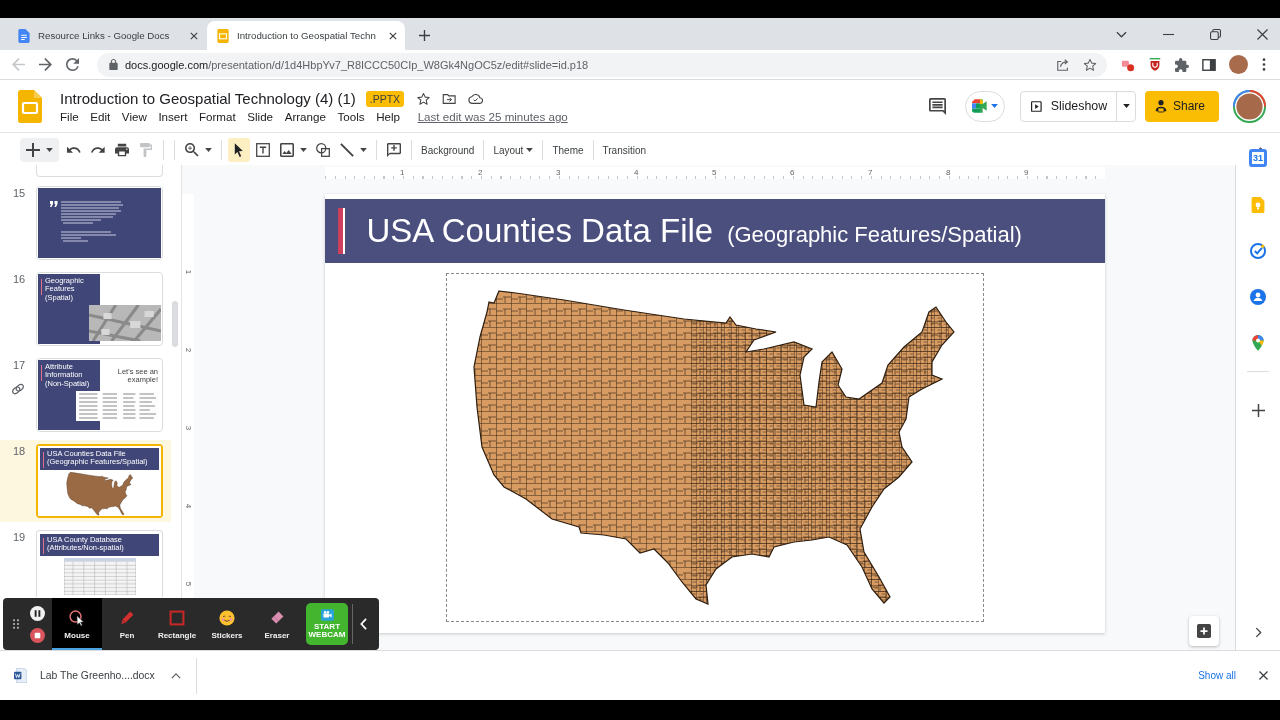  What do you see at coordinates (1121, 34) in the screenshot?
I see `chevron-down-icon` at bounding box center [1121, 34].